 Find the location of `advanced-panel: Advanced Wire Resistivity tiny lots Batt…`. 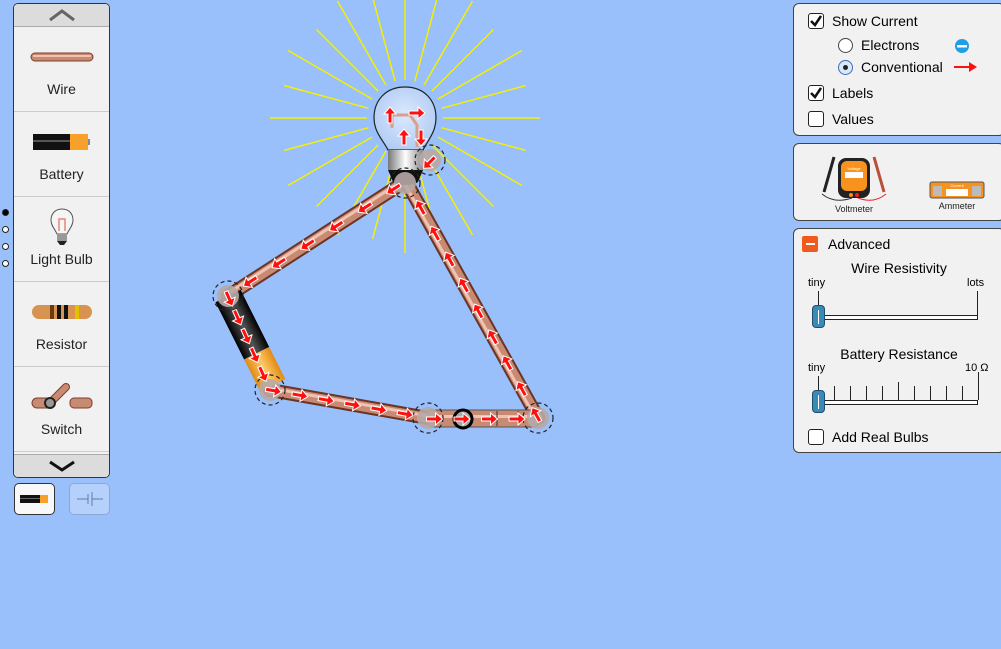

advanced-panel: Advanced Wire Resistivity tiny lots Batt… is located at coordinates (897, 340).